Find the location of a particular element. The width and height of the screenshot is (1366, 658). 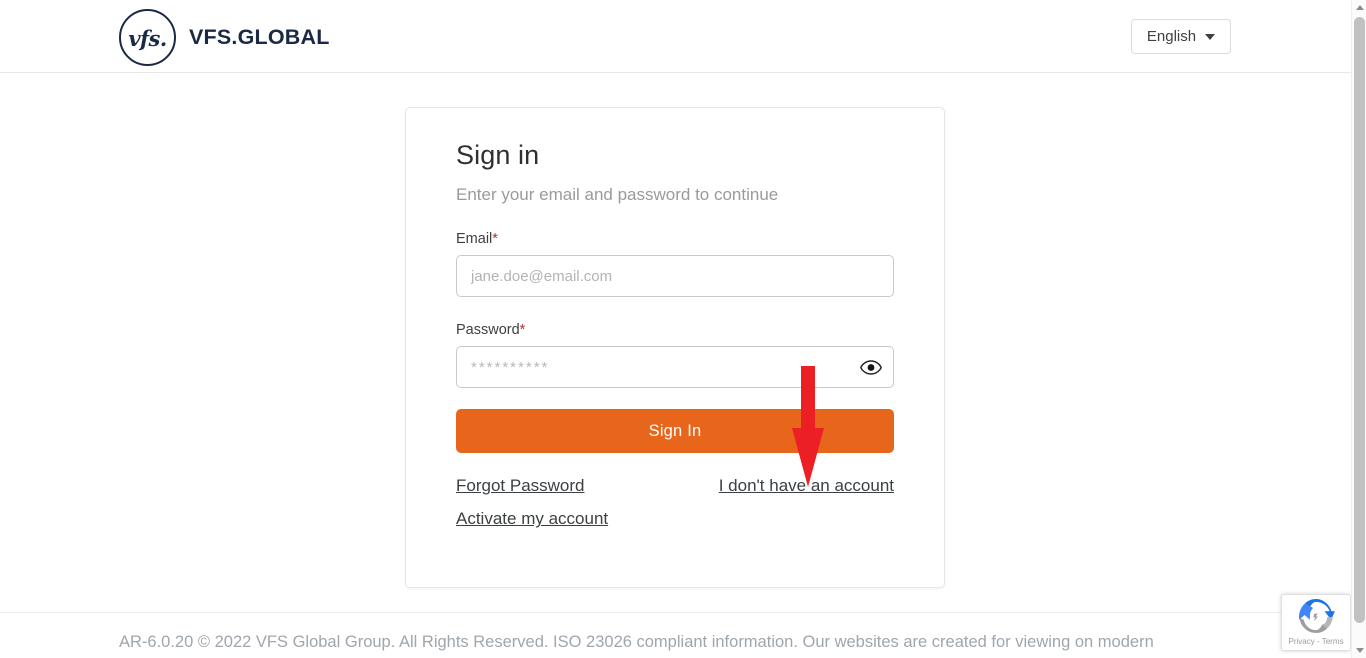

chevron-down-icon is located at coordinates (1210, 36).